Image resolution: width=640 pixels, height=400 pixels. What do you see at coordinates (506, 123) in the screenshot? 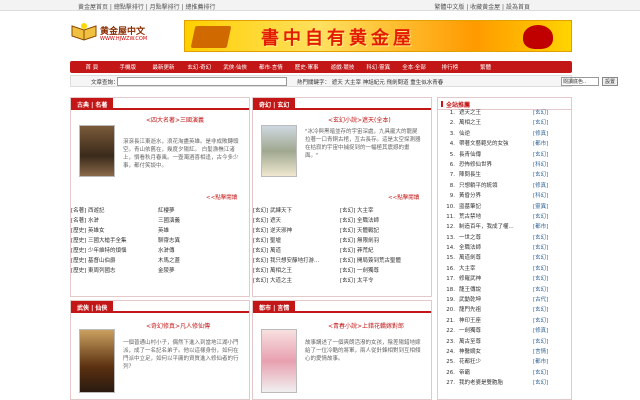
I see `rank-row: 2. 萬相之王 [玄幻]` at bounding box center [506, 123].